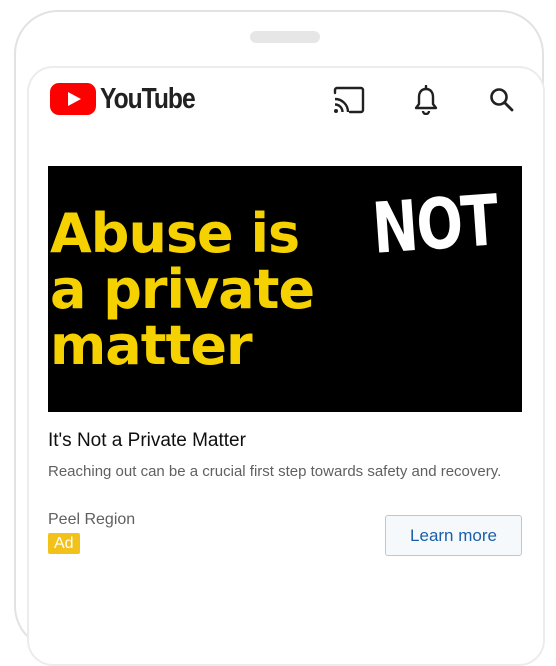 This screenshot has height=666, width=556. I want to click on search-button, so click(502, 100).